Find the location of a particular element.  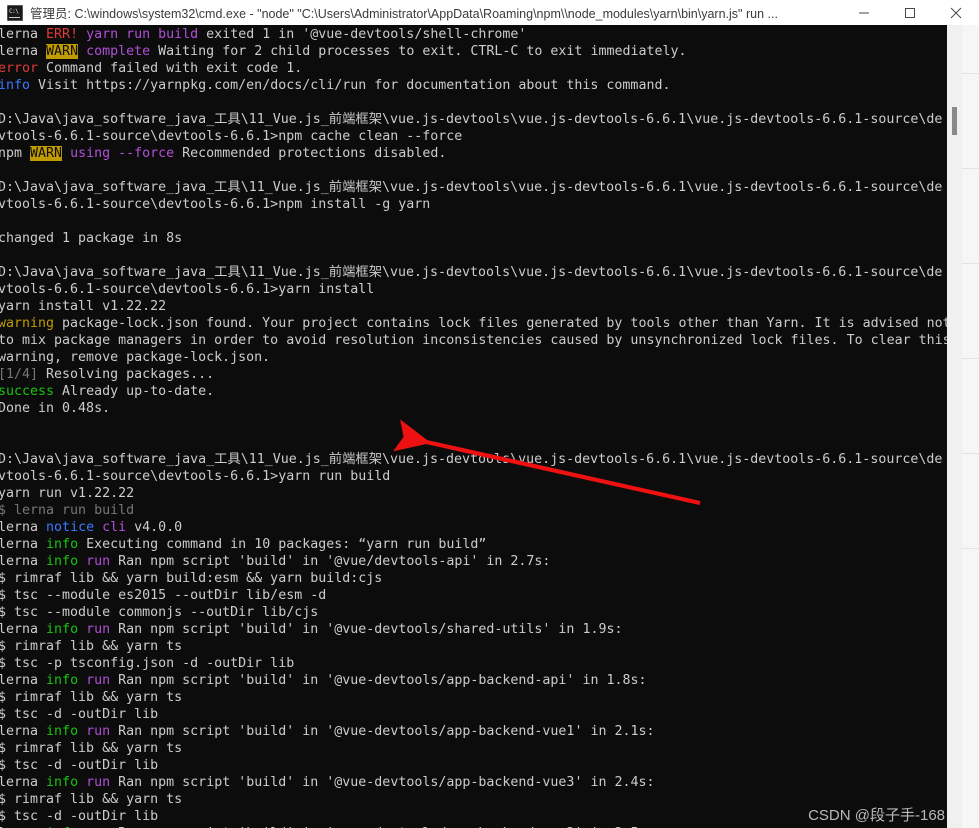

terminal-line: $ tsc --module commonjs --outDir lib/cjs is located at coordinates (473, 612).